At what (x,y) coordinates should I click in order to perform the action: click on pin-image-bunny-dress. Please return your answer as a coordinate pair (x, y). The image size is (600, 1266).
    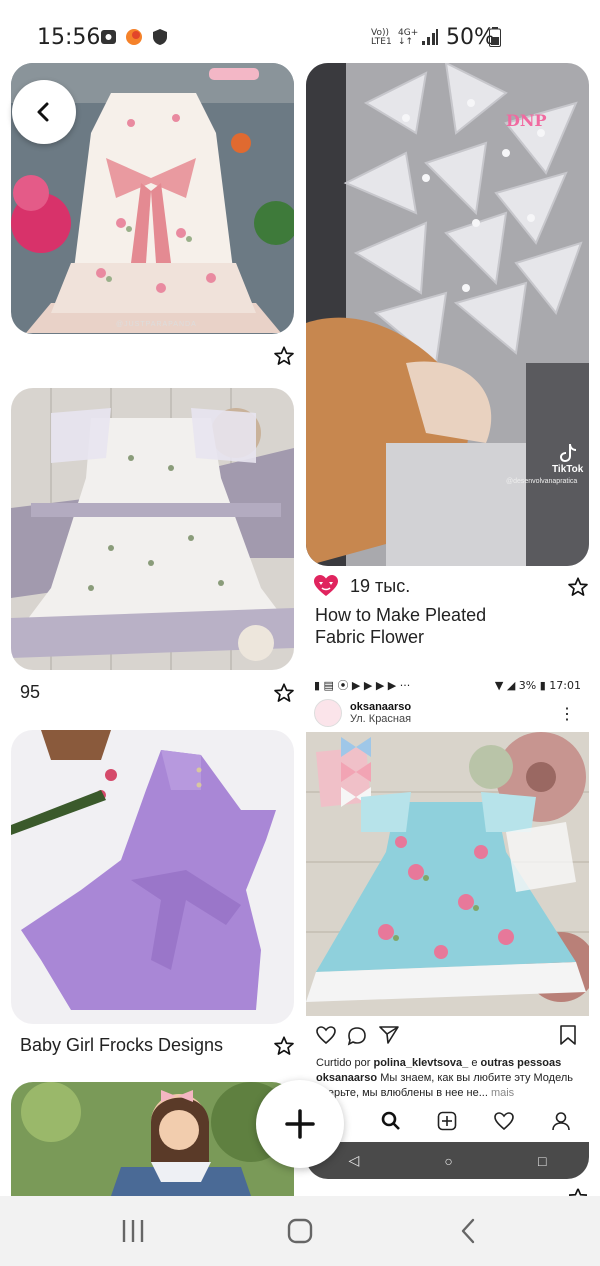
    Looking at the image, I should click on (152, 529).